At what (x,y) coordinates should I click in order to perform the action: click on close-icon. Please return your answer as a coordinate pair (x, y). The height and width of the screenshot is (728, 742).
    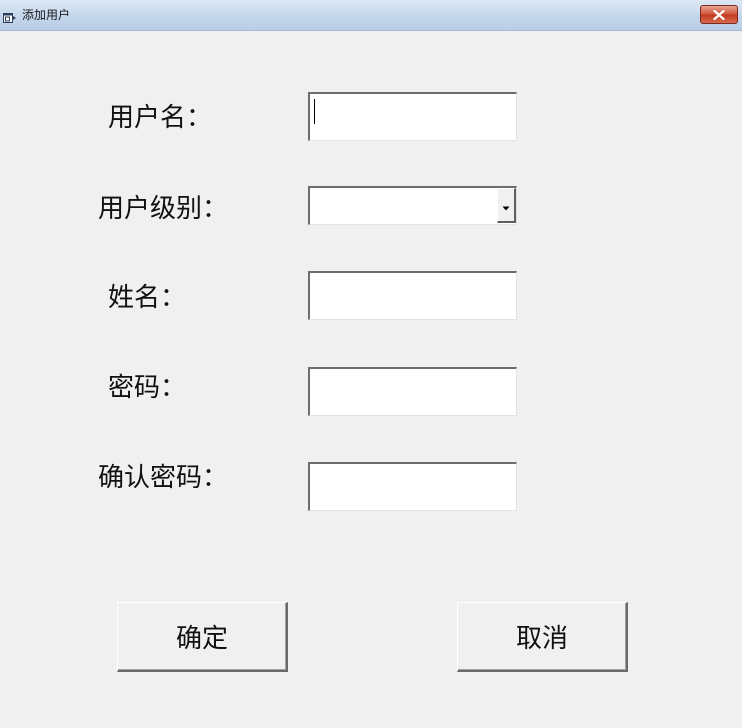
    Looking at the image, I should click on (719, 14).